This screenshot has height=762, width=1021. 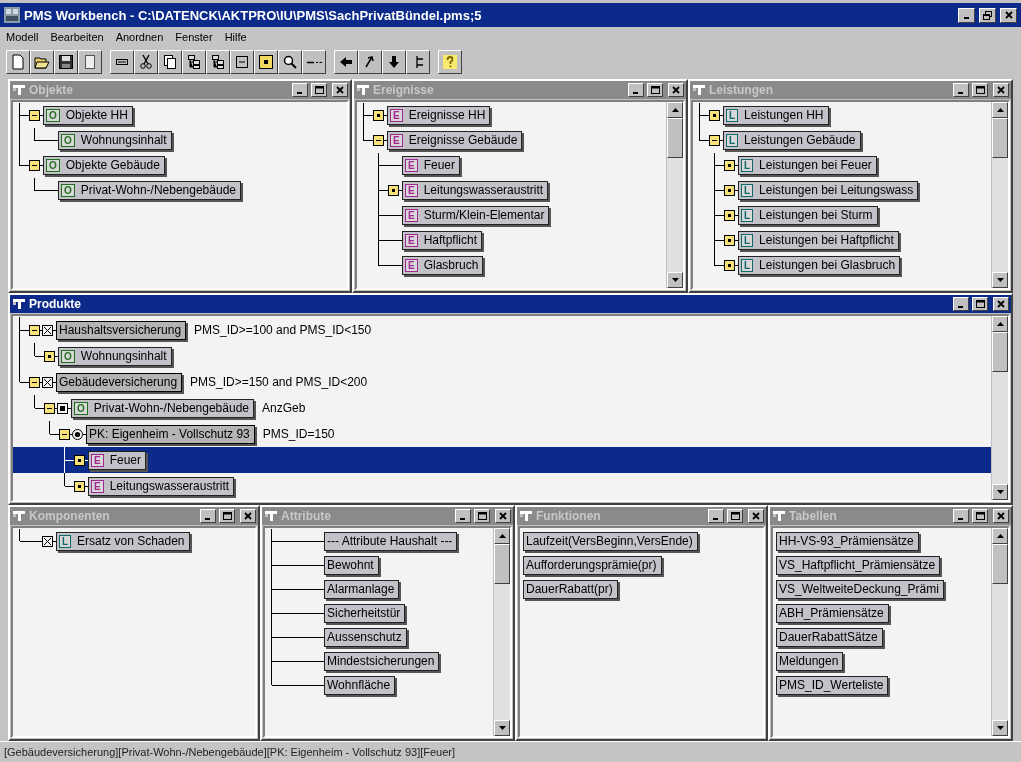 I want to click on tree-row: Meldungen, so click(x=882, y=661).